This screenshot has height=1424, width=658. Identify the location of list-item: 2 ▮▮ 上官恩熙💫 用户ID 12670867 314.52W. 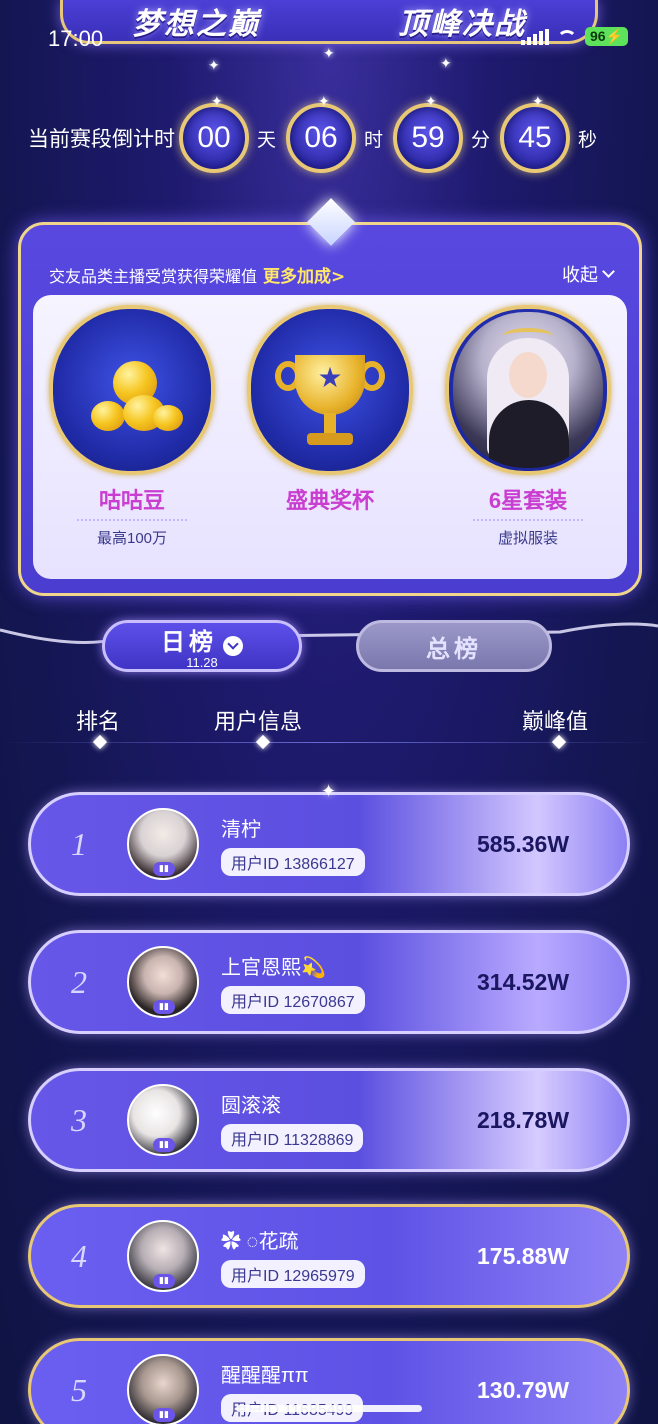
(329, 982).